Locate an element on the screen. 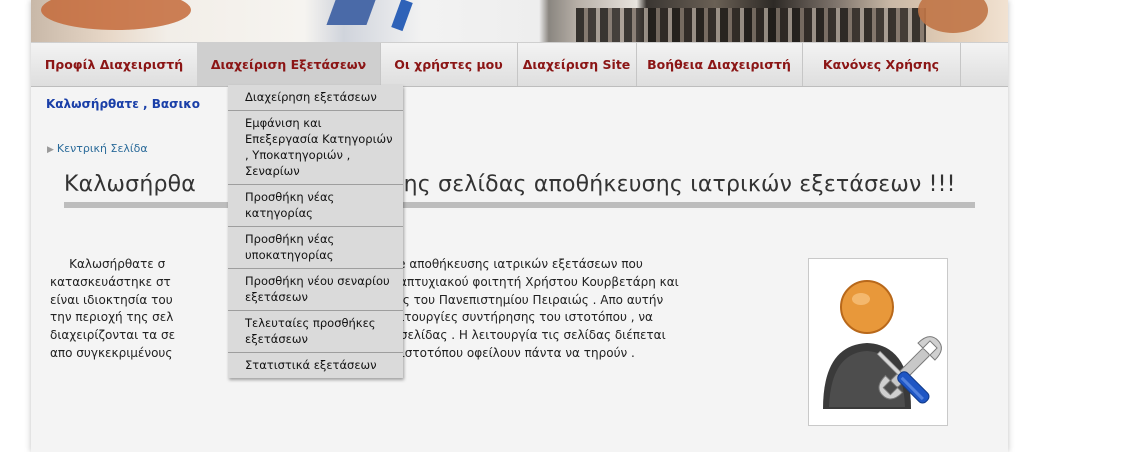 Image resolution: width=1135 pixels, height=452 pixels. menu-item-add-exam-scenario: Προσθήκη νέου σεναρίου εξετάσεων is located at coordinates (315, 290).